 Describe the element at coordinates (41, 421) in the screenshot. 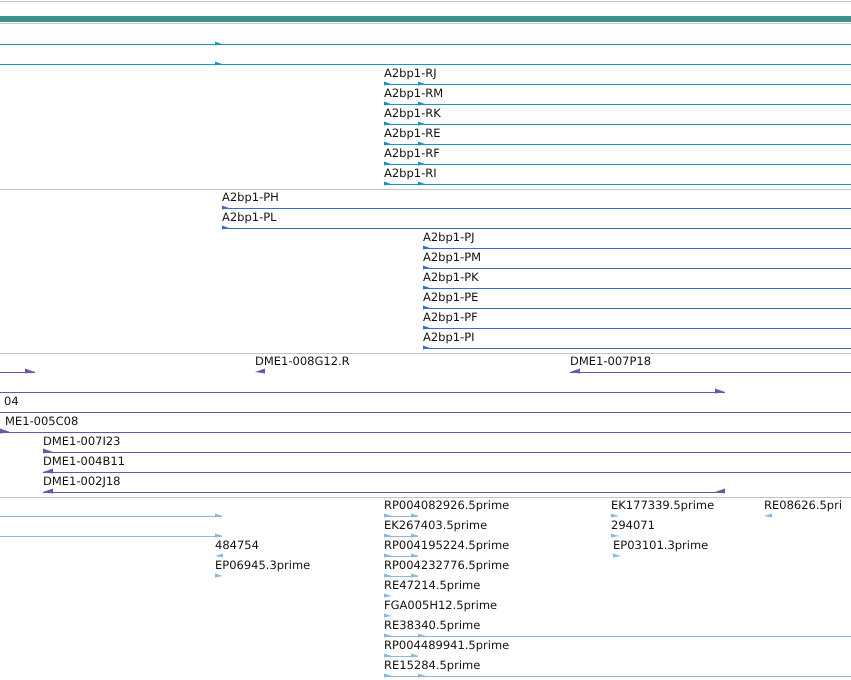

I see `feature-label: ME1-005C08` at that location.